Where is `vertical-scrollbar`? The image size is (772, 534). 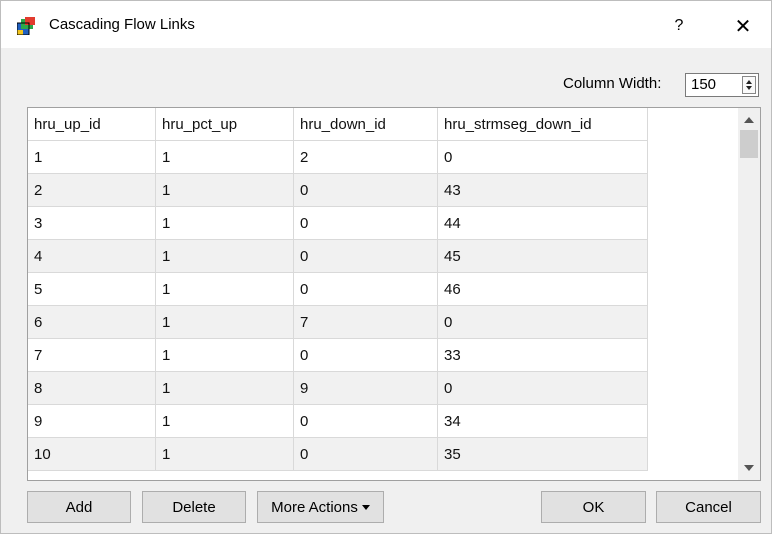 vertical-scrollbar is located at coordinates (749, 294).